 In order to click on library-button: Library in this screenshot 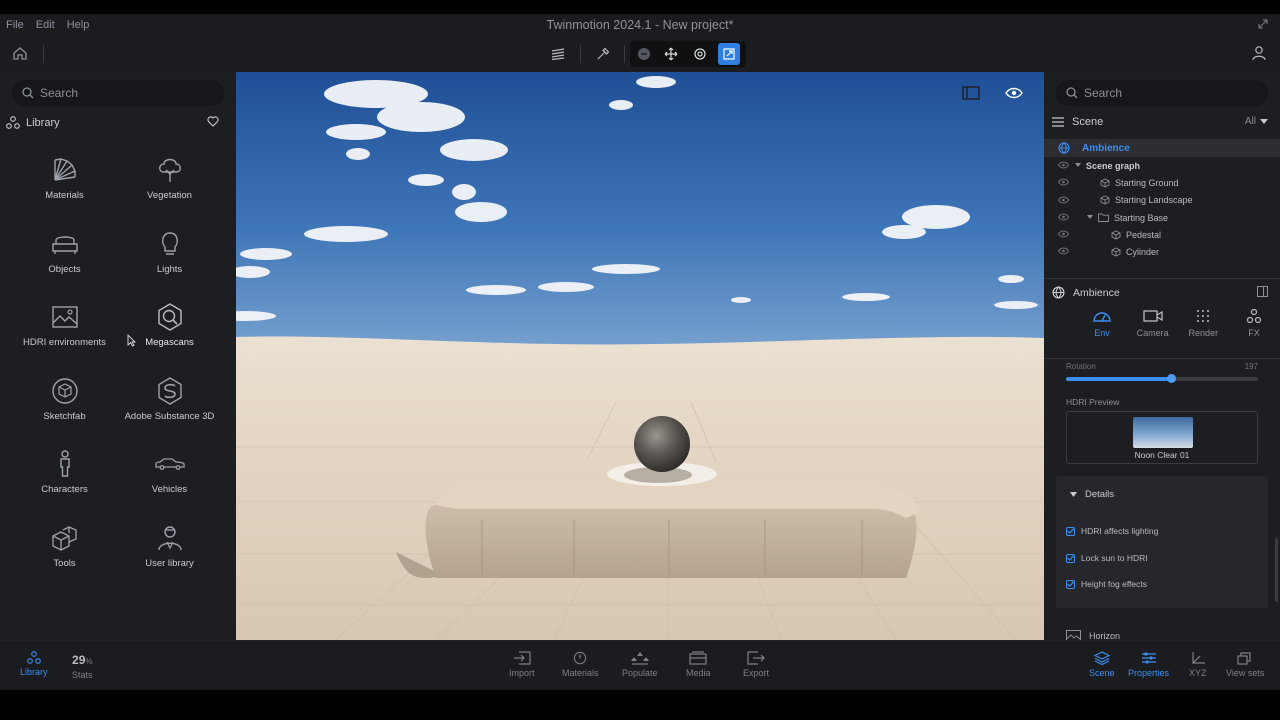, I will do `click(34, 664)`.